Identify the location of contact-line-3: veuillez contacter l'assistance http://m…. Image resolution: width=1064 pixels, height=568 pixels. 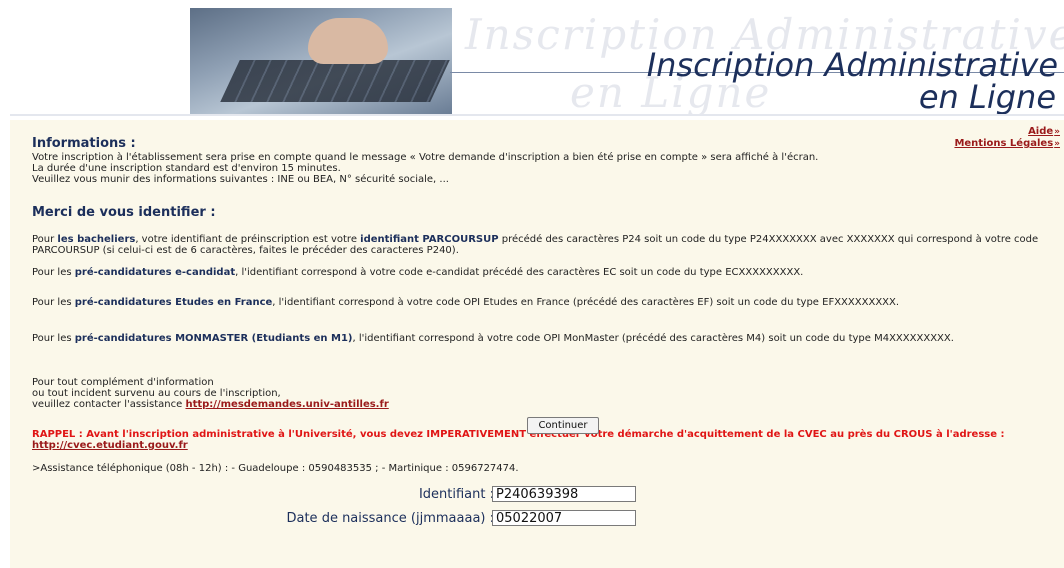
(542, 404).